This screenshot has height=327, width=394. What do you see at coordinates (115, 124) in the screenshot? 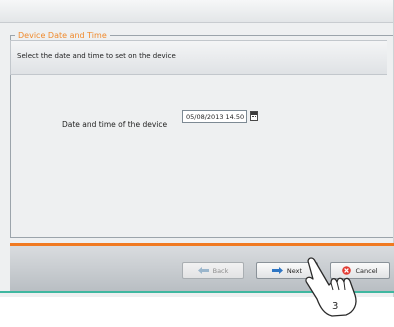
I see `datetime-label: Date and time of the device` at bounding box center [115, 124].